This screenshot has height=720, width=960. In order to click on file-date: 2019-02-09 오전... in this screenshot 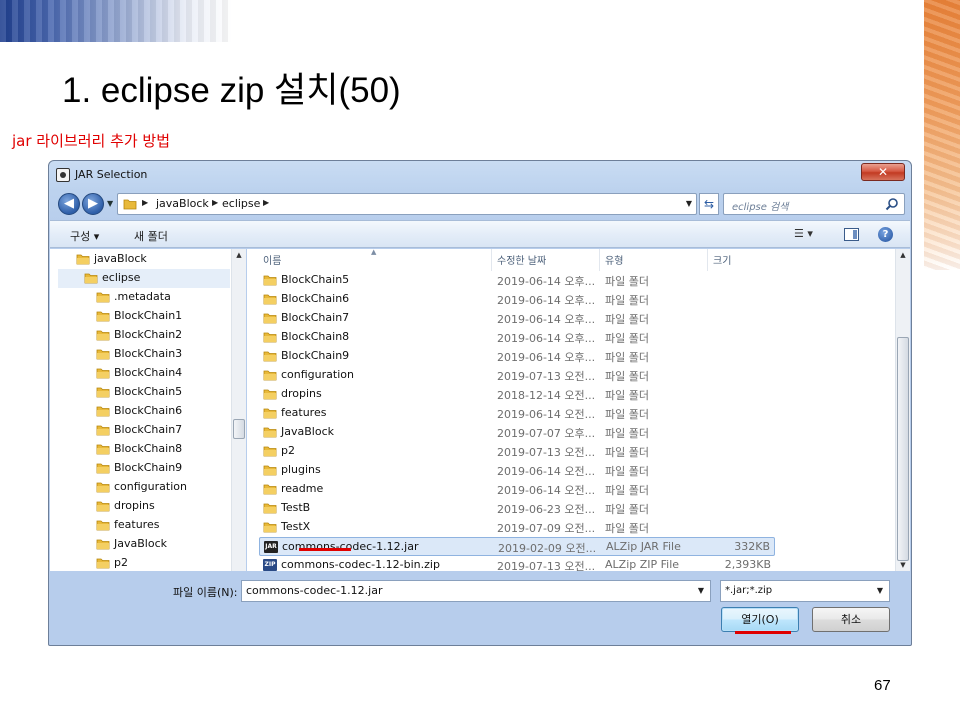, I will do `click(547, 548)`.